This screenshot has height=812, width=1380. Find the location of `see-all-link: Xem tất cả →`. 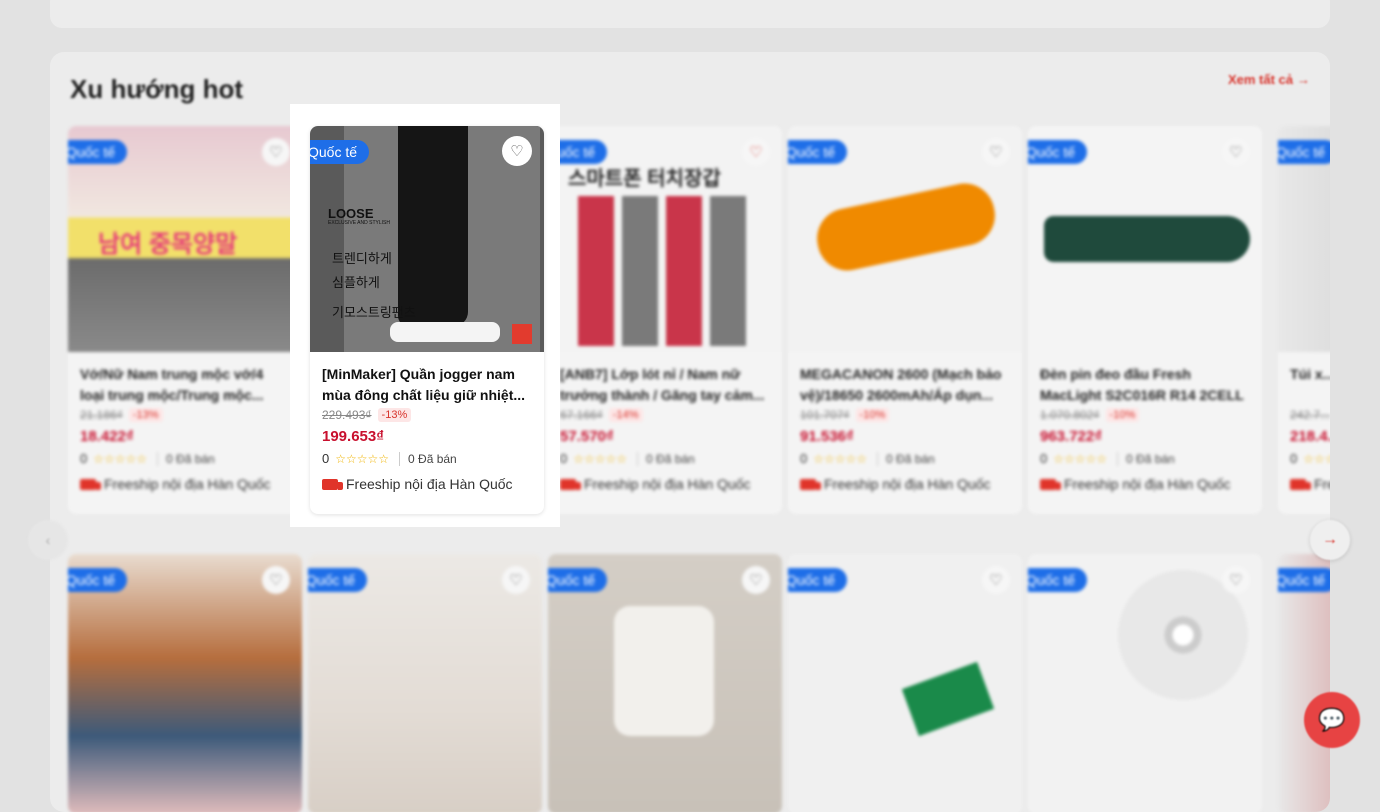

see-all-link: Xem tất cả → is located at coordinates (1269, 79).